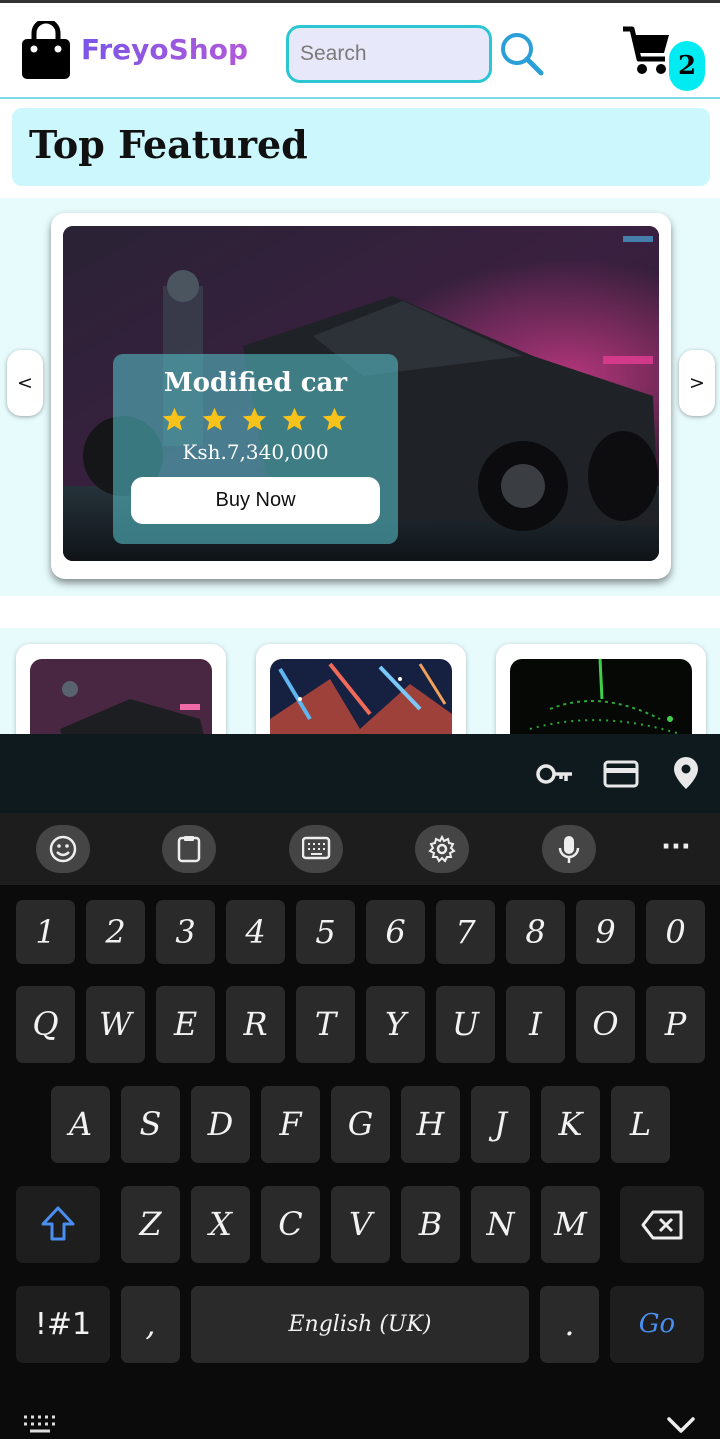 This screenshot has width=720, height=1439. What do you see at coordinates (115, 932) in the screenshot?
I see `key-2: 2` at bounding box center [115, 932].